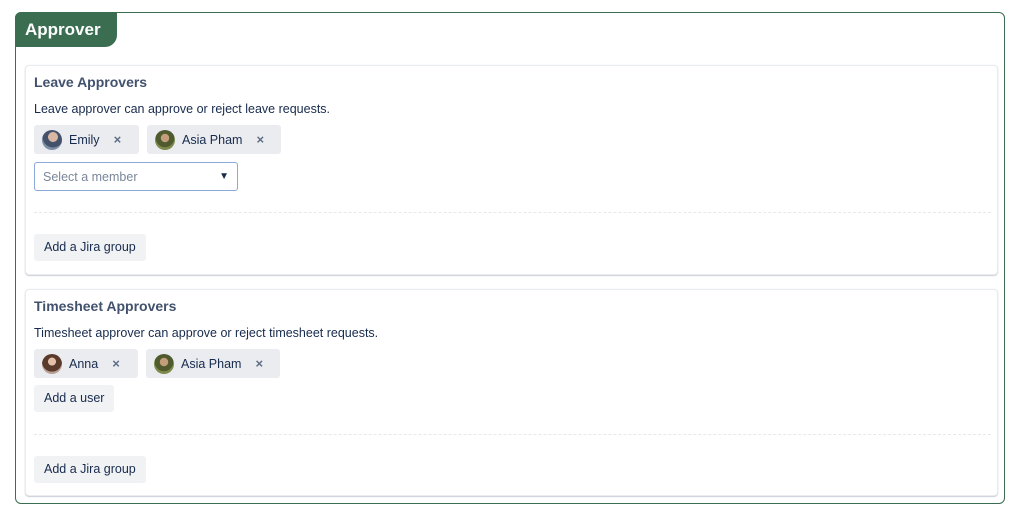 The width and height of the screenshot is (1024, 514). I want to click on timesheet-approvers-title: Timesheet Approvers, so click(105, 306).